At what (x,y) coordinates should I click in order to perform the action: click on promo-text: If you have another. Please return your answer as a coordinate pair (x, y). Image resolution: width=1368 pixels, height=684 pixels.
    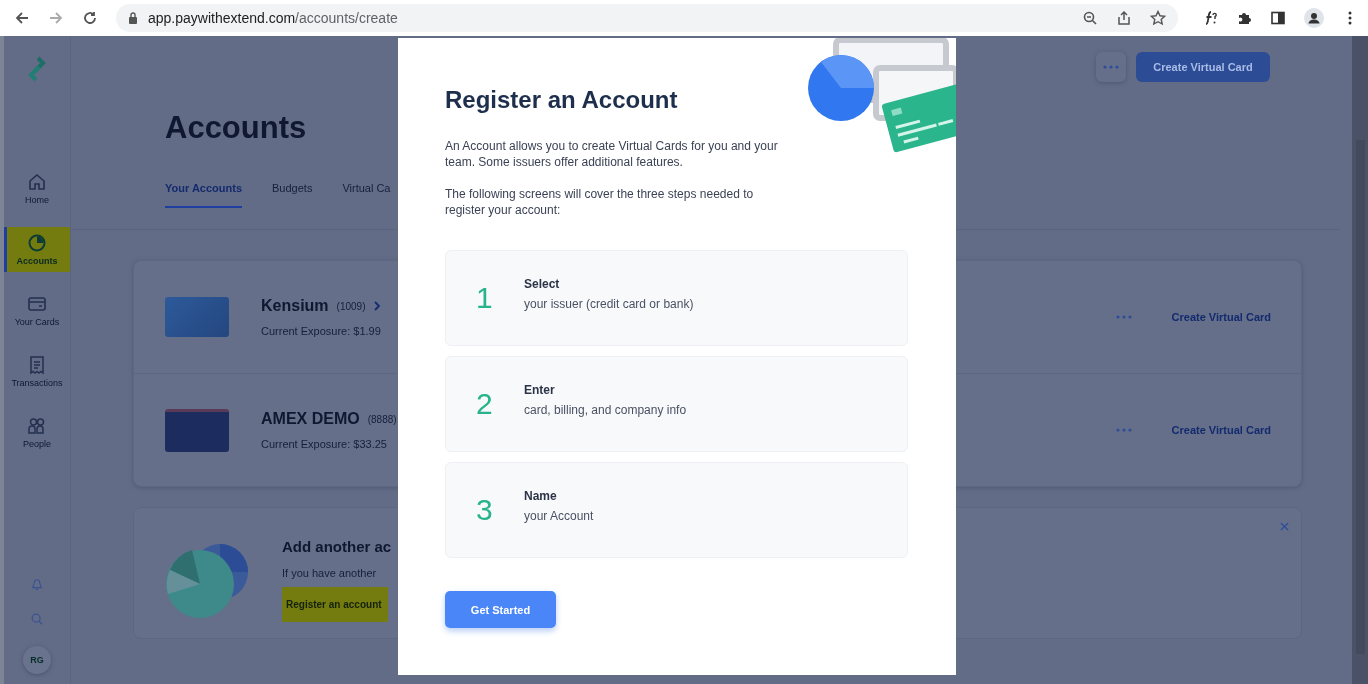
    Looking at the image, I should click on (329, 573).